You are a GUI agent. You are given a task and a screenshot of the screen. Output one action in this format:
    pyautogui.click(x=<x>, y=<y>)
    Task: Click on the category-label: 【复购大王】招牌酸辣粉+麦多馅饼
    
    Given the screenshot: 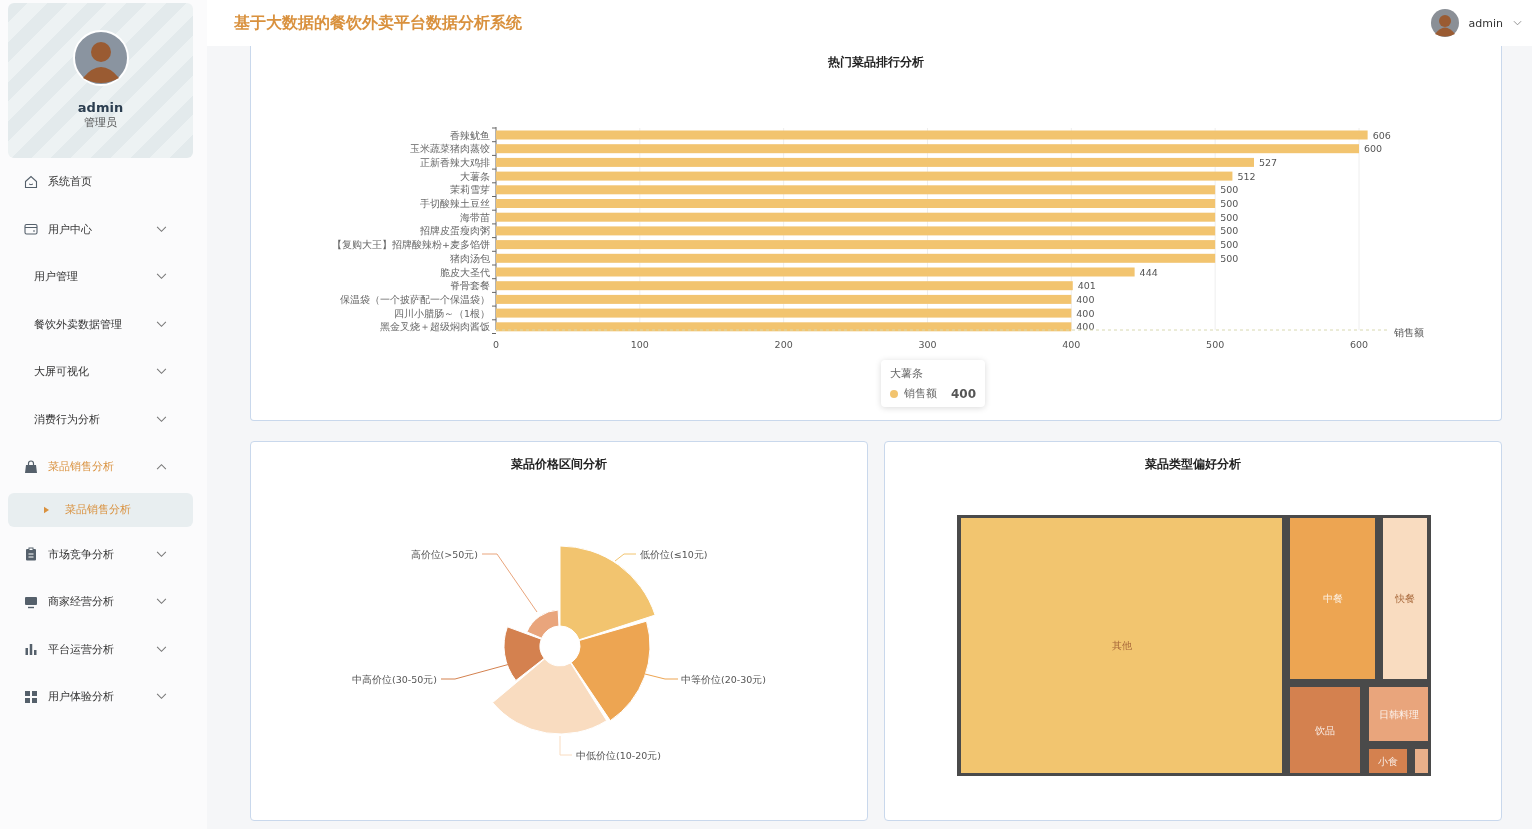 What is the action you would take?
    pyautogui.click(x=411, y=245)
    